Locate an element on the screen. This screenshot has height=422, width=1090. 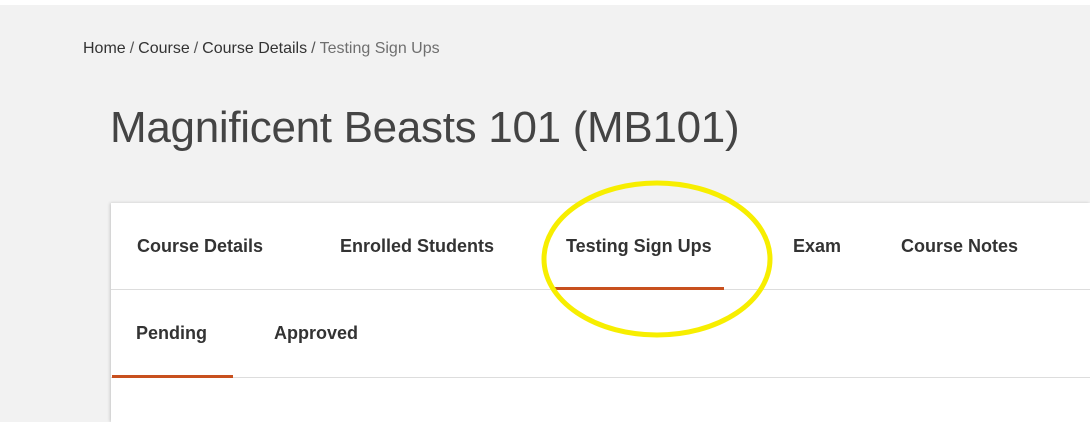
page-title: Magnificent Beasts 101 (MB101) is located at coordinates (425, 127).